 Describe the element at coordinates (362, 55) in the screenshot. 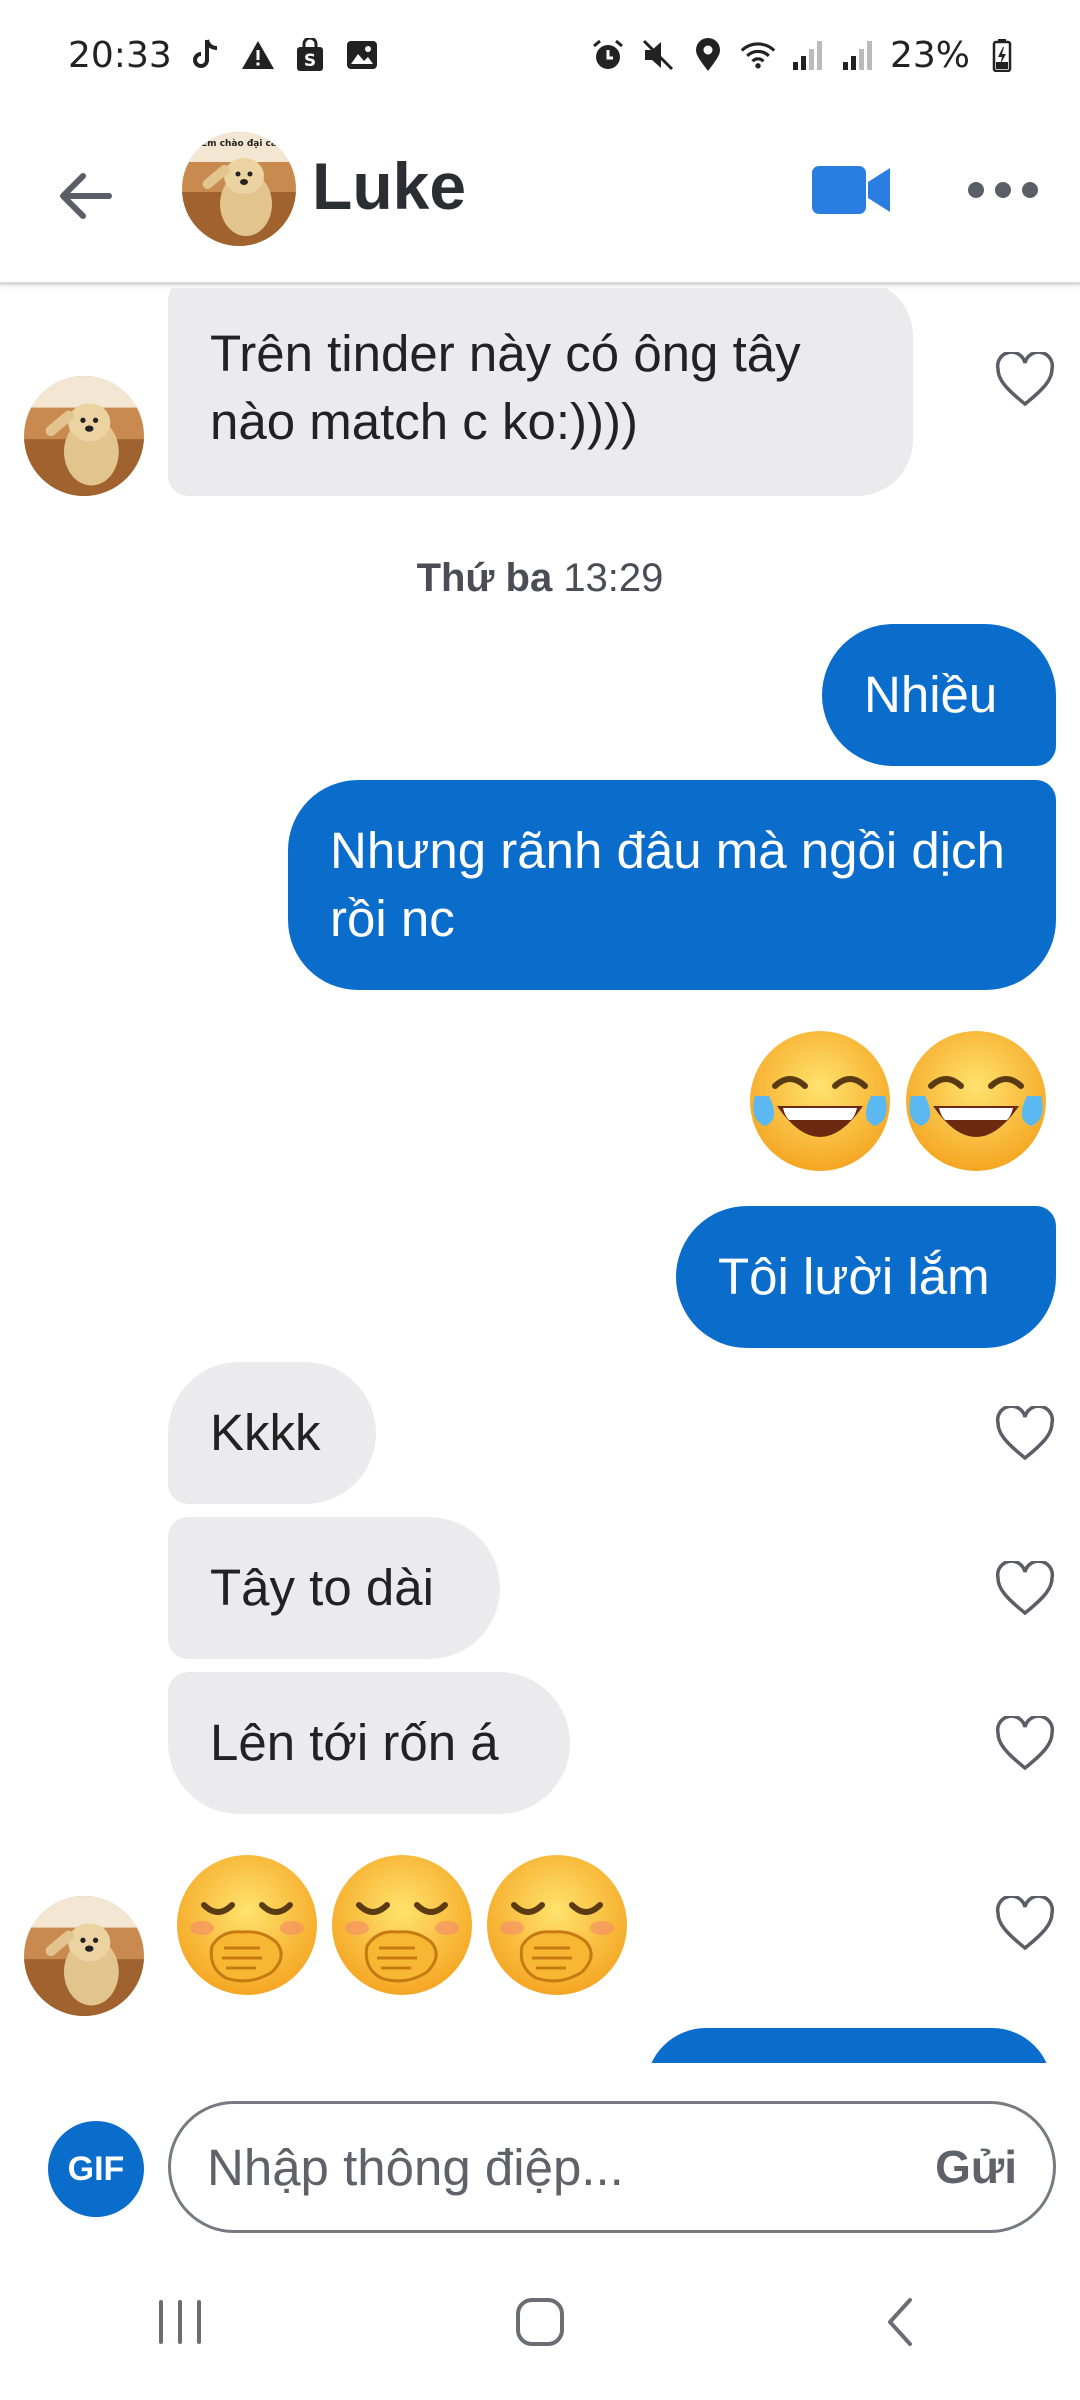

I see `image-icon` at that location.